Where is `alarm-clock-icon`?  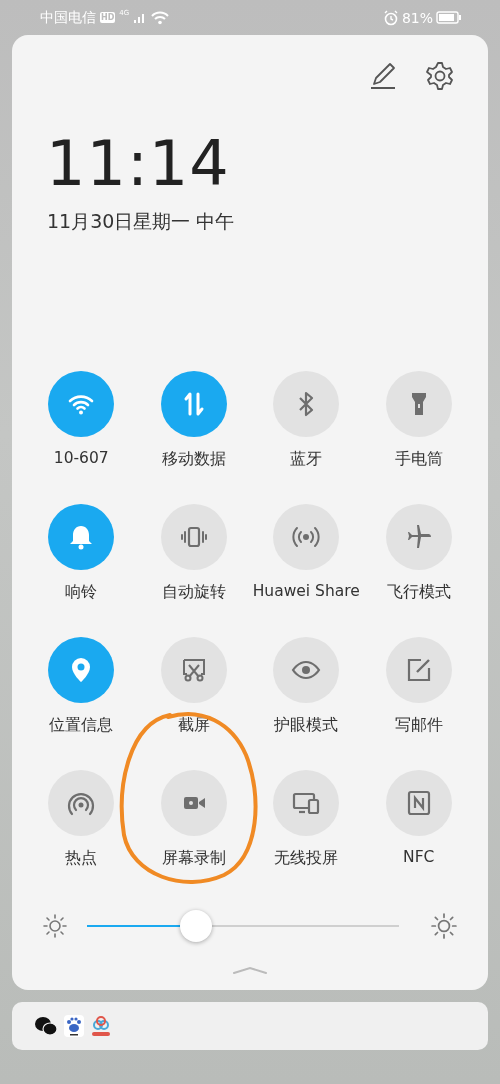 alarm-clock-icon is located at coordinates (390, 17).